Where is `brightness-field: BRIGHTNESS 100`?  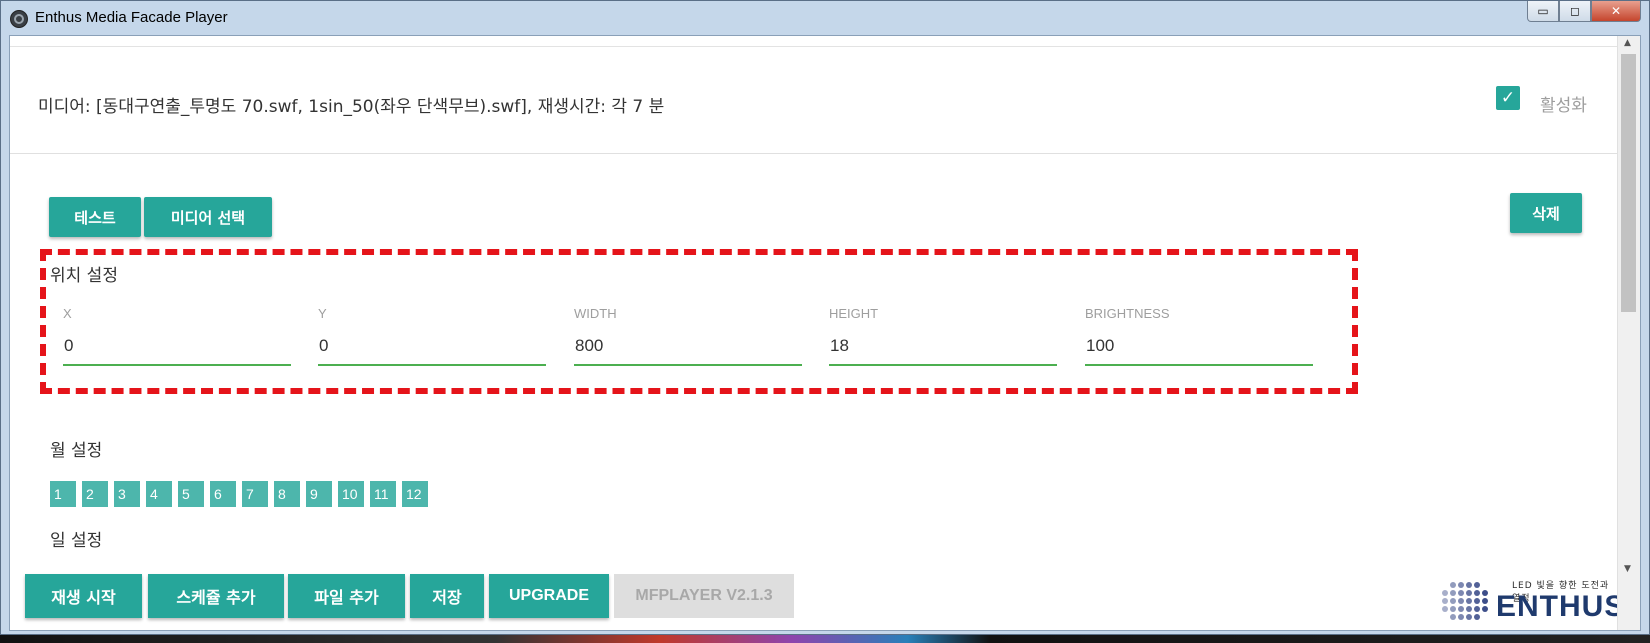
brightness-field: BRIGHTNESS 100 is located at coordinates (1199, 336).